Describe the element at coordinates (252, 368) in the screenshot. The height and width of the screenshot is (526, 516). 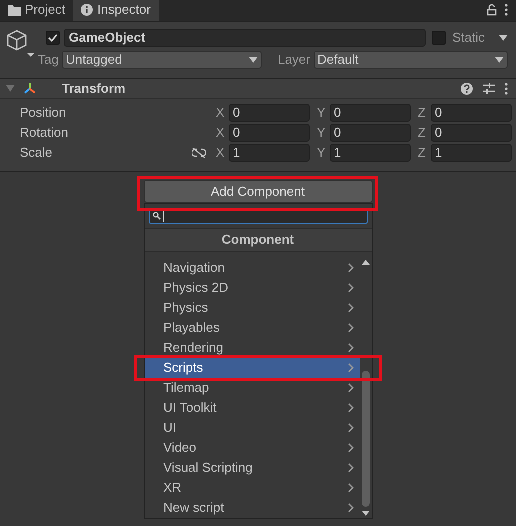
I see `menu-item: Scripts` at that location.